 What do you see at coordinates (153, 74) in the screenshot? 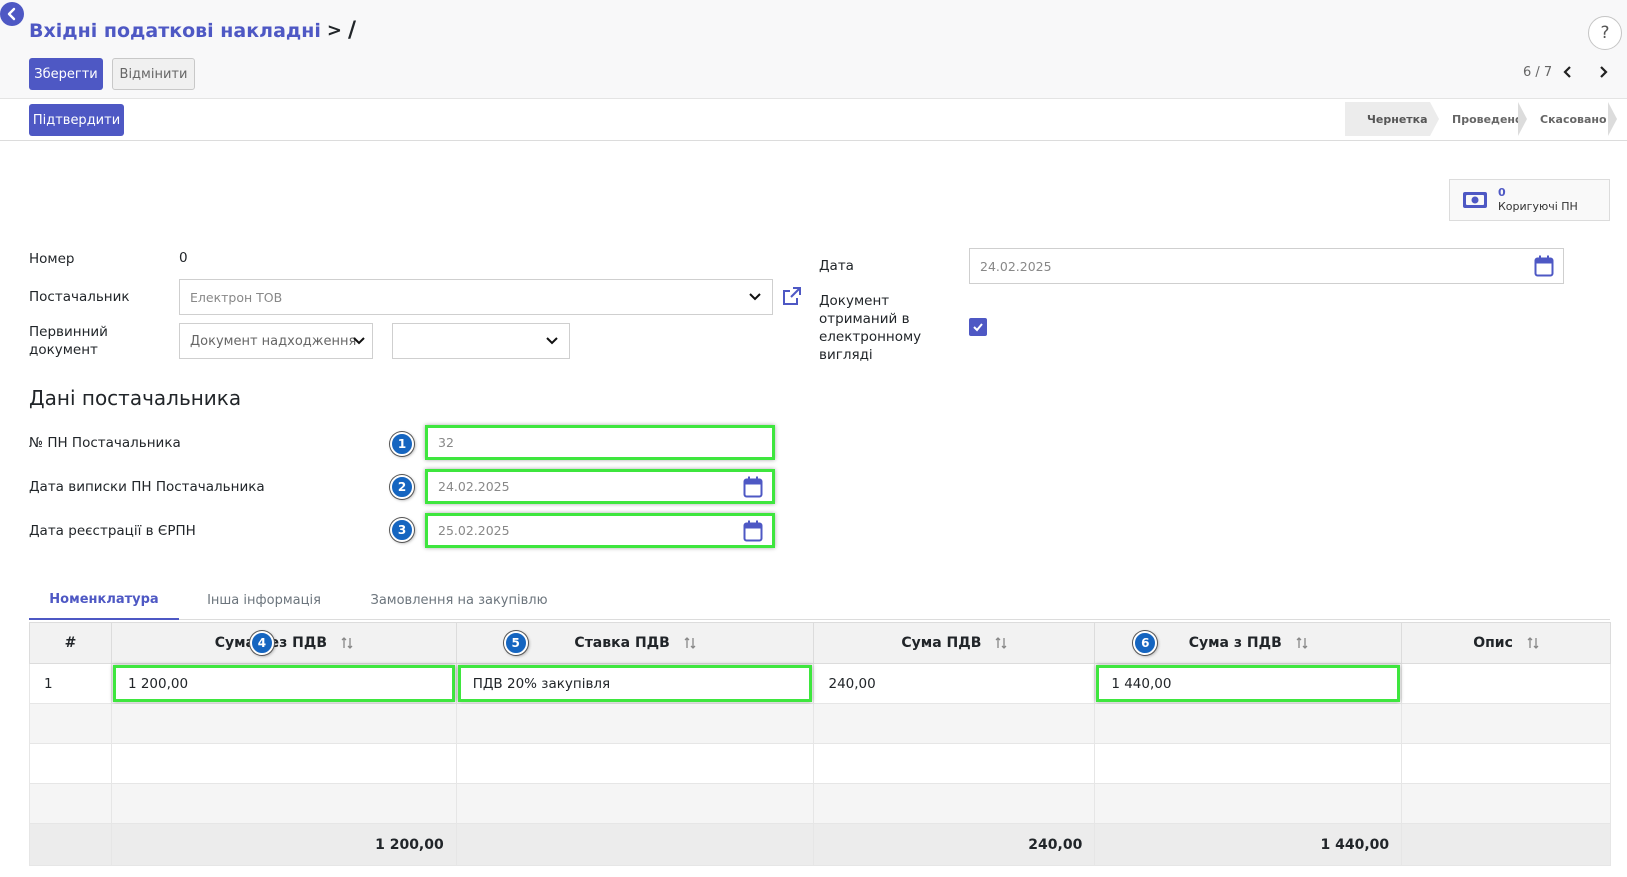
I see `discard-button: Відмінити` at bounding box center [153, 74].